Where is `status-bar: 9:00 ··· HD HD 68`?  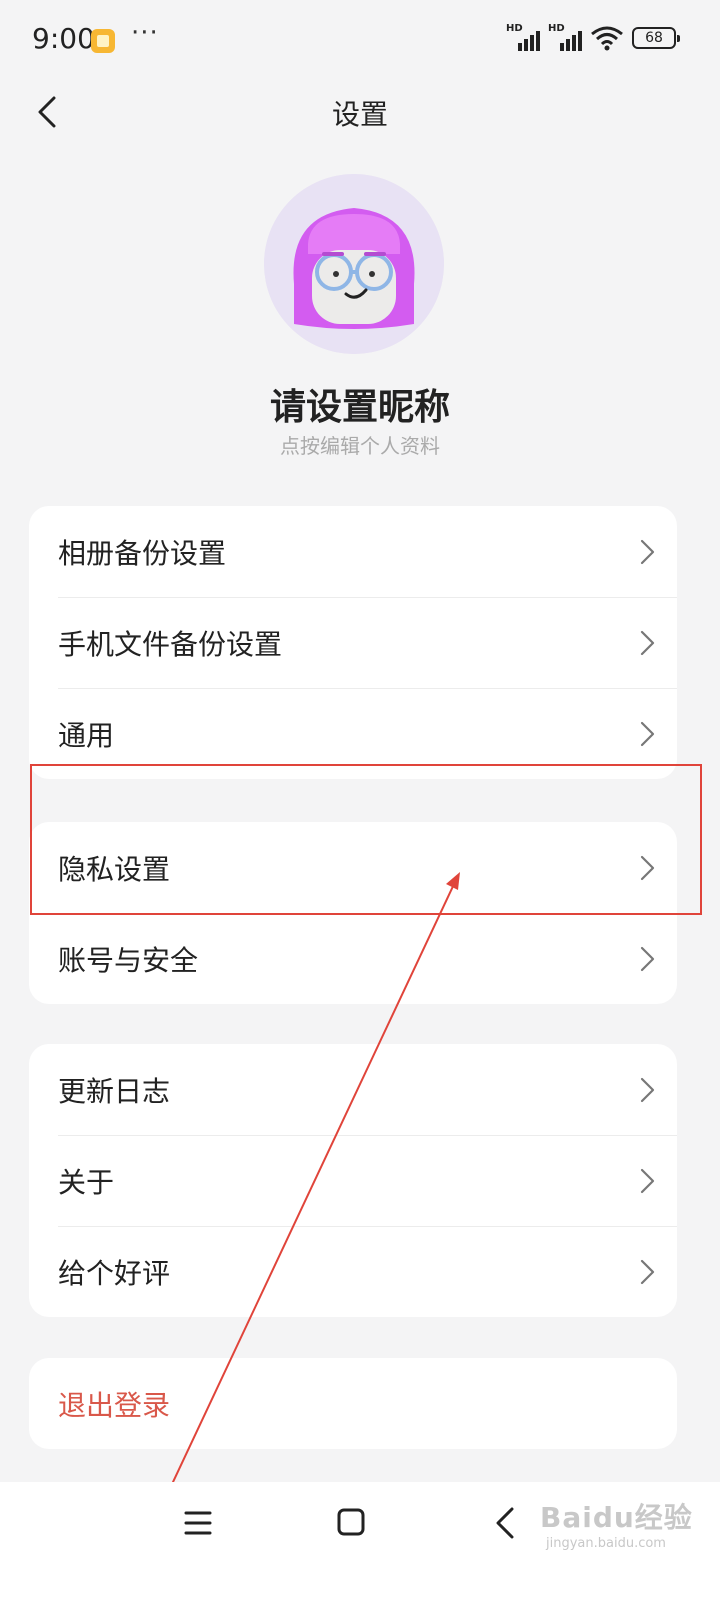 status-bar: 9:00 ··· HD HD 68 is located at coordinates (360, 40).